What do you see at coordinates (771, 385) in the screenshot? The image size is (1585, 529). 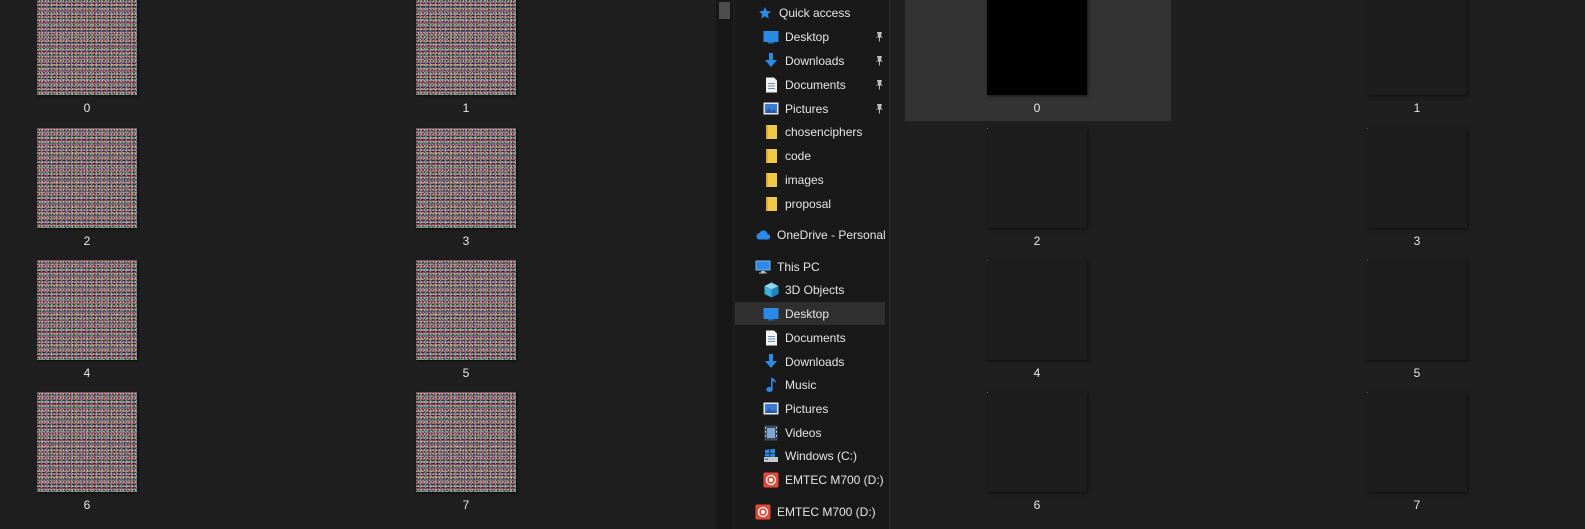 I see `music-icon` at bounding box center [771, 385].